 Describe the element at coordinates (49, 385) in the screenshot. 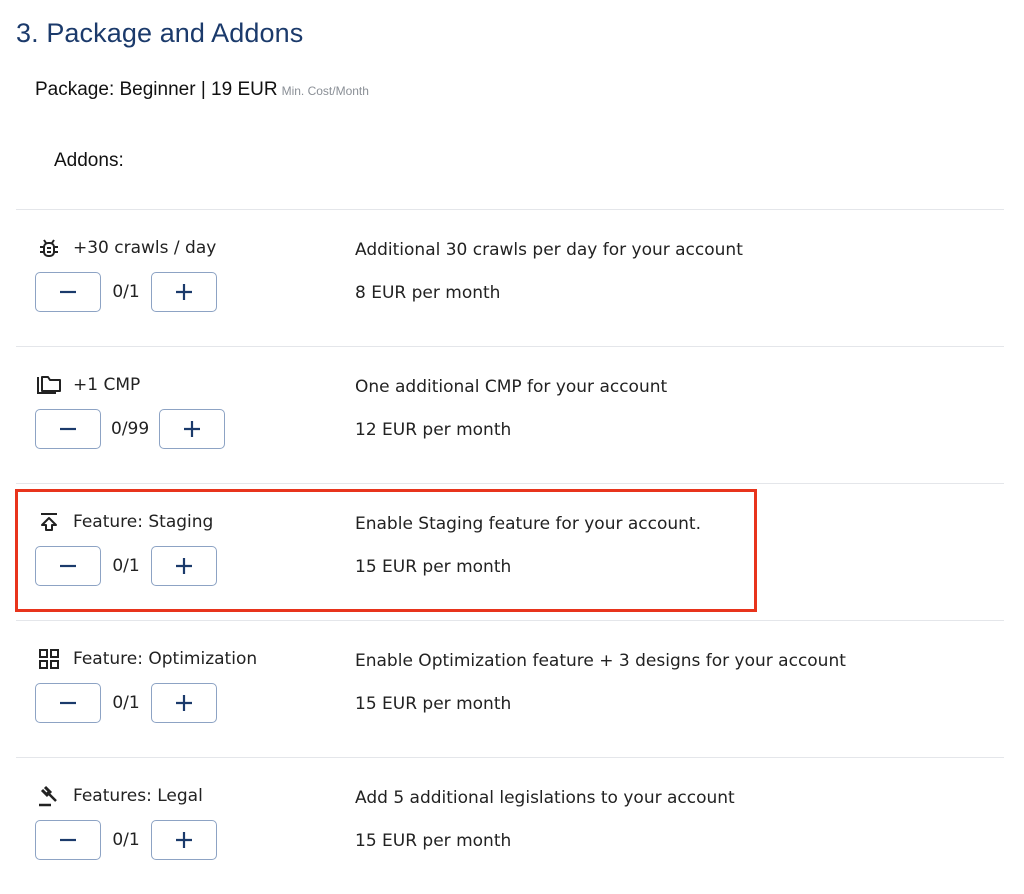

I see `folder-icon` at that location.